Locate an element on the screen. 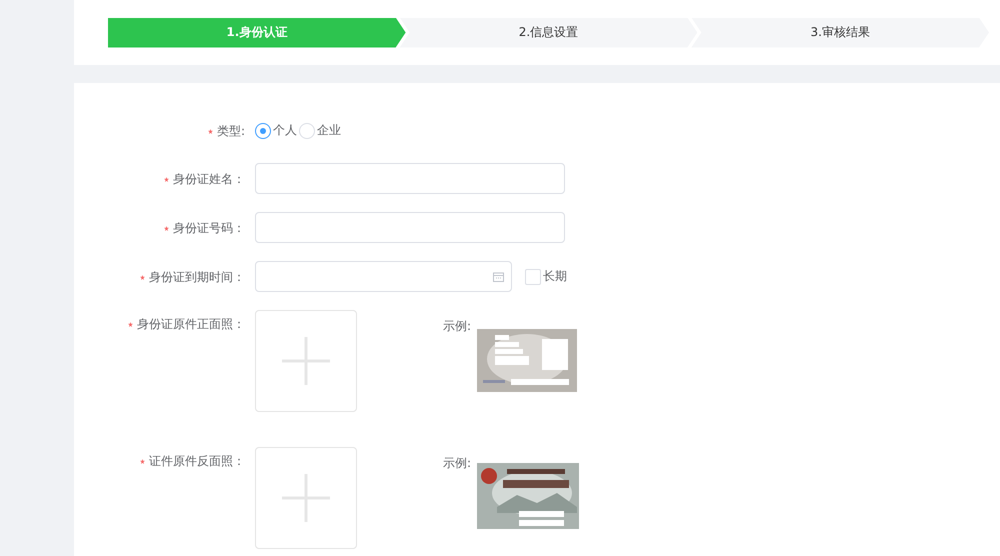 This screenshot has width=1000, height=556. option-label: 个人 is located at coordinates (285, 130).